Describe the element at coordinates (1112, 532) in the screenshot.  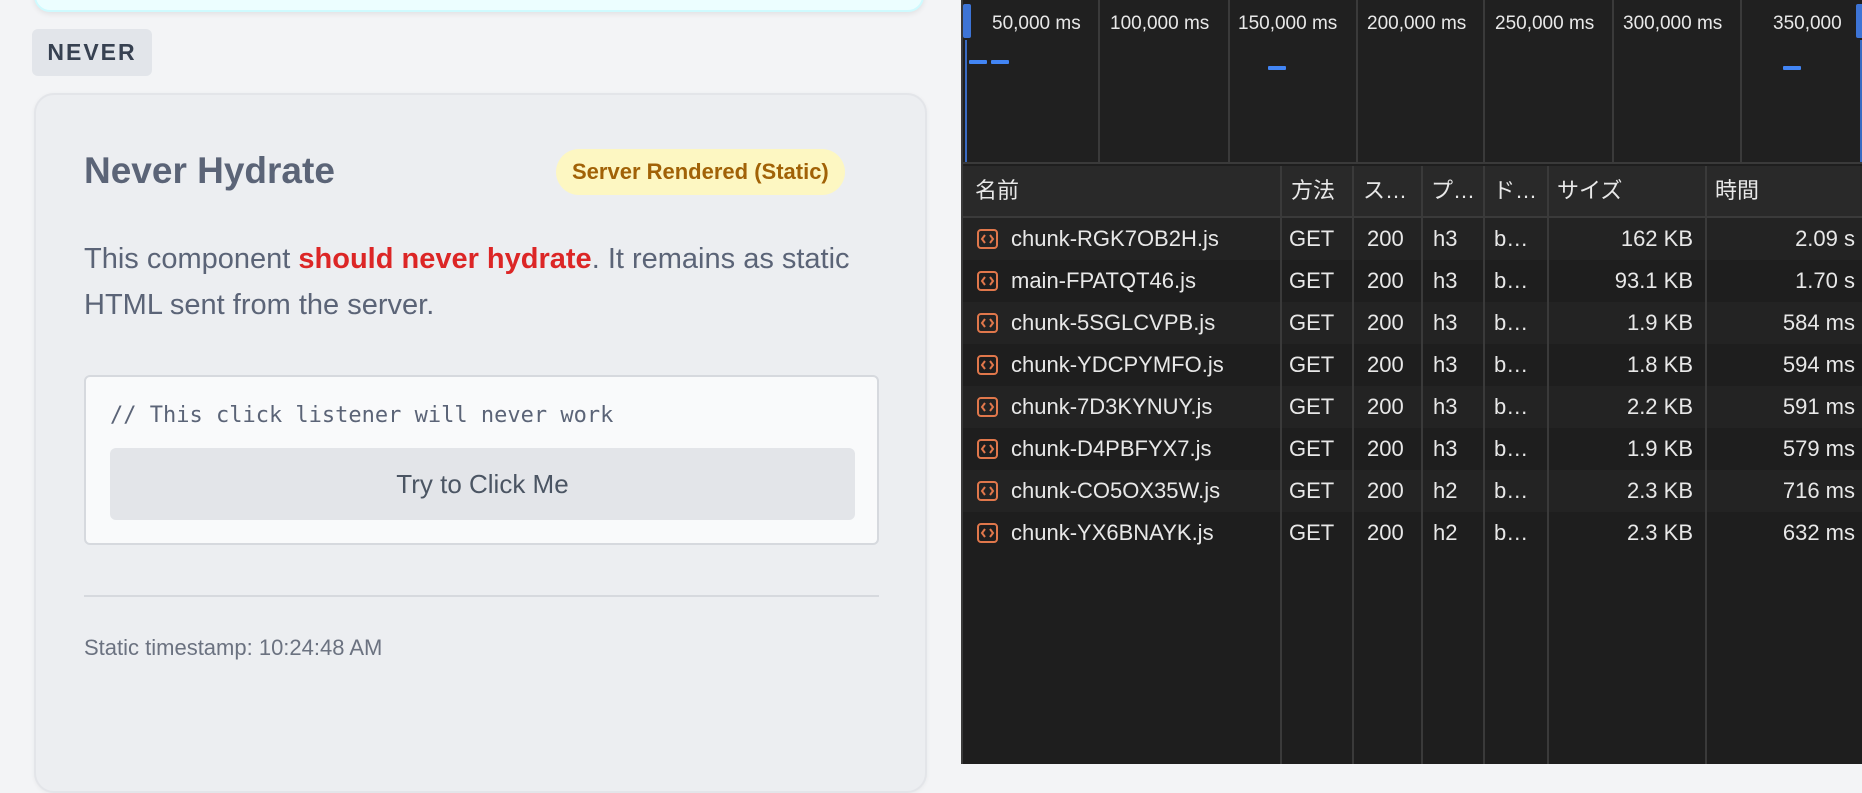
I see `cell-name: chunk-YX6BNAYK.js` at that location.